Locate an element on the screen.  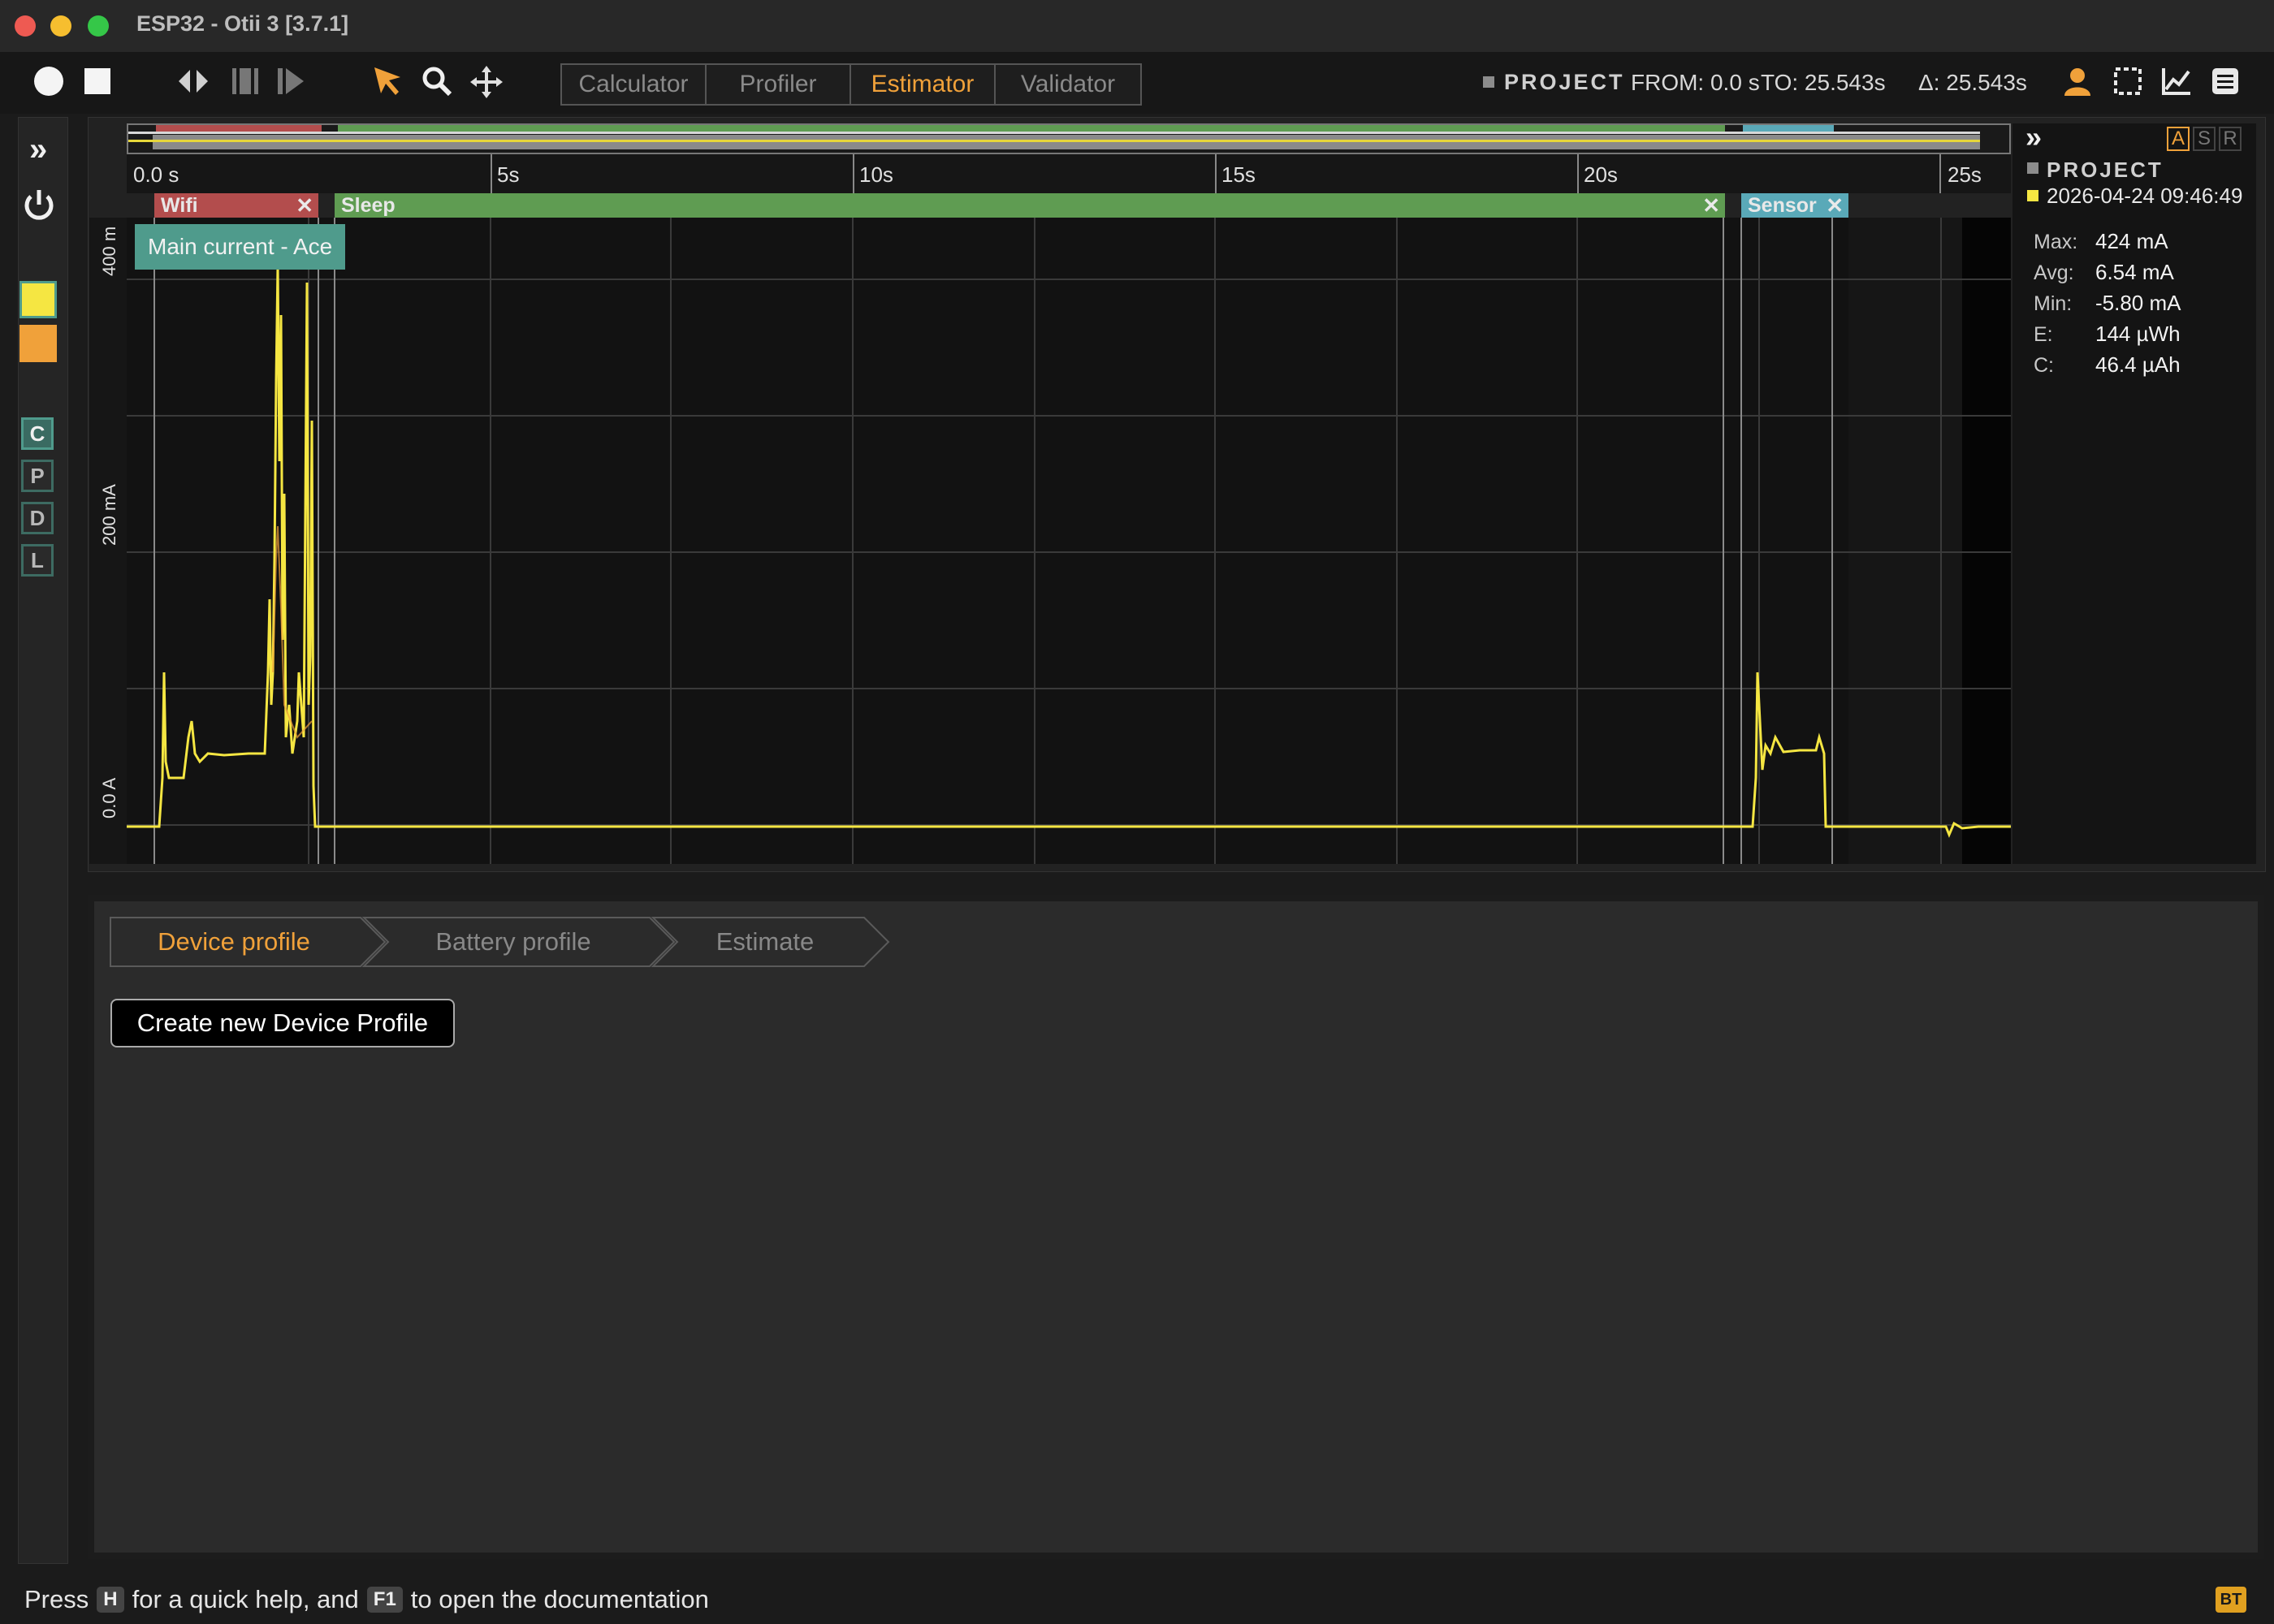
mark-label: Sensor is located at coordinates (1783, 205).